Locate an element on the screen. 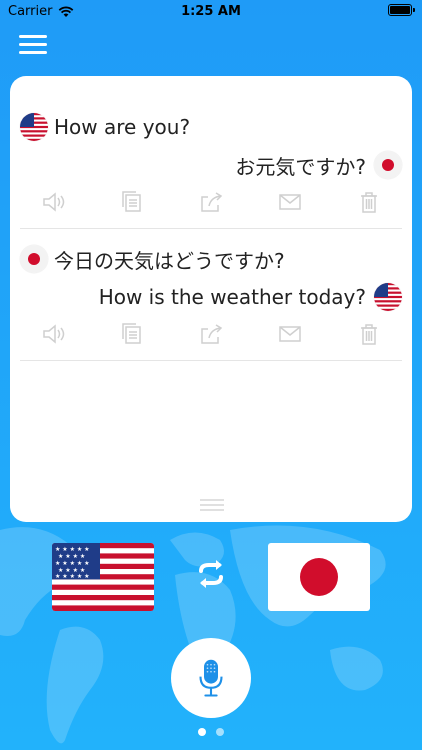 The width and height of the screenshot is (422, 750). page-indicator is located at coordinates (211, 732).